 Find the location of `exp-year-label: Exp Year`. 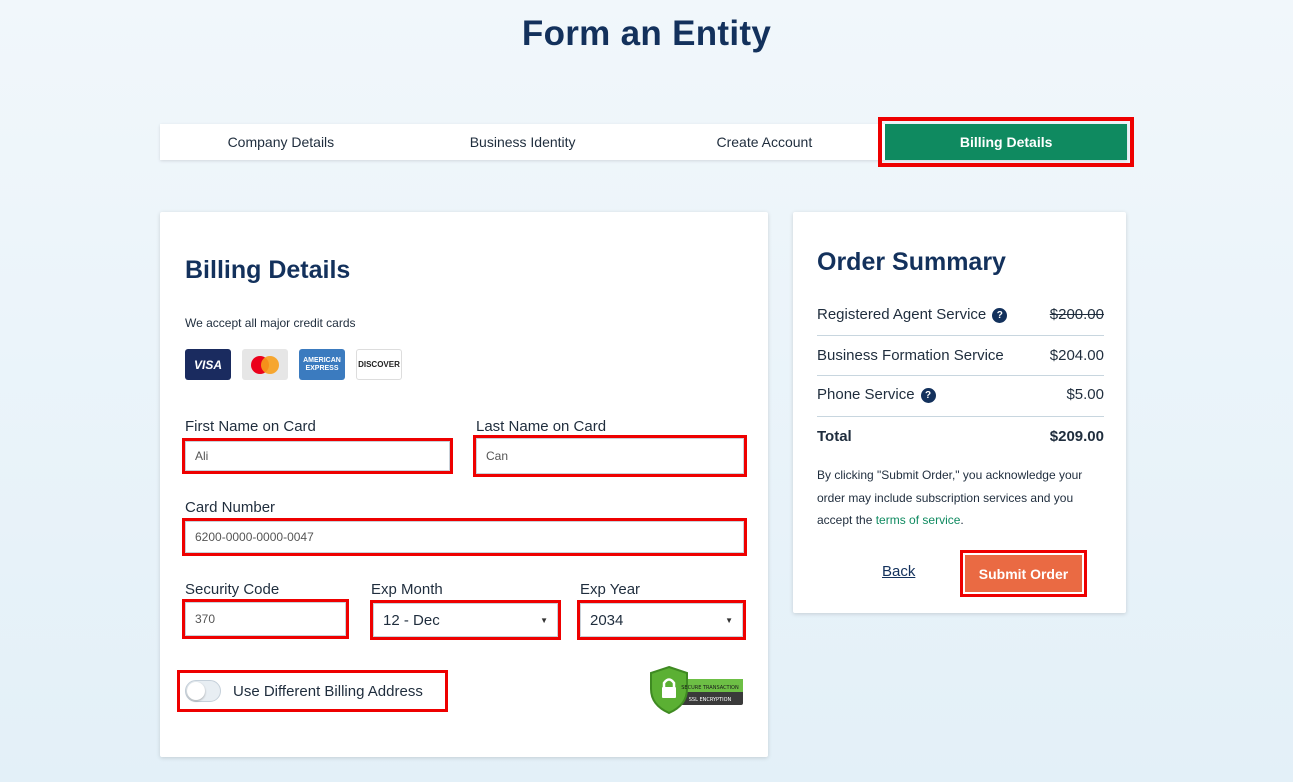

exp-year-label: Exp Year is located at coordinates (610, 589).